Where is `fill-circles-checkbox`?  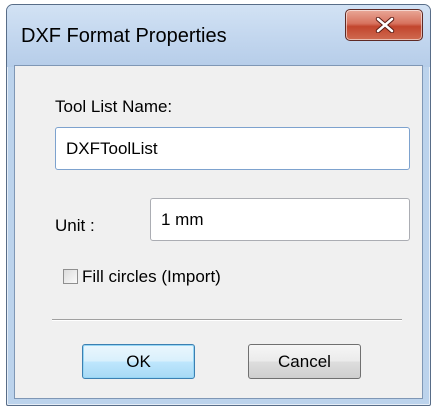 fill-circles-checkbox is located at coordinates (70, 276).